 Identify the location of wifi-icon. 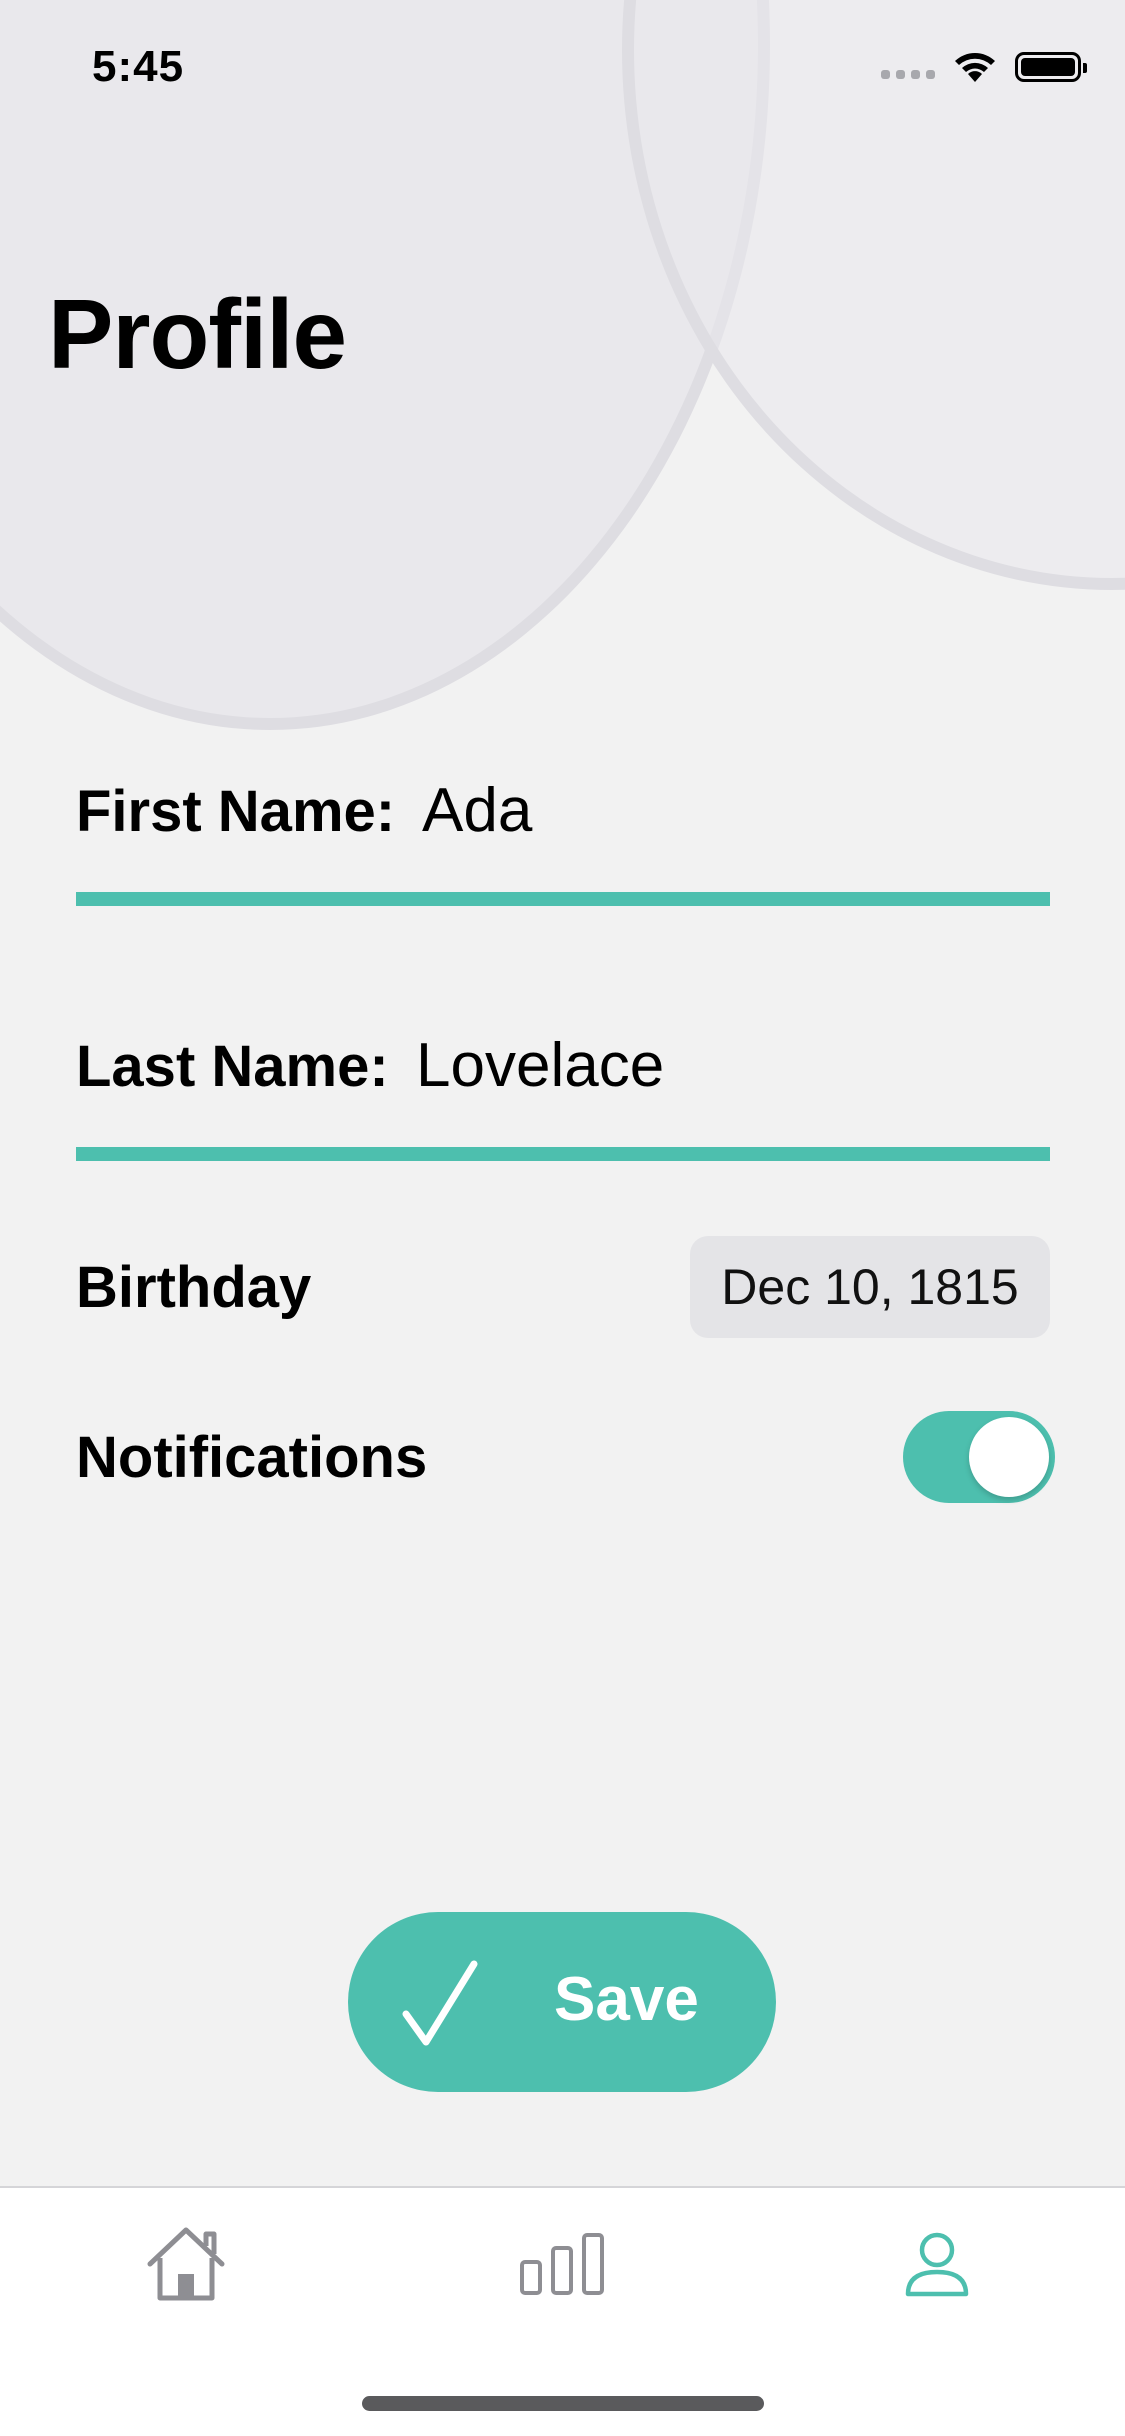
(975, 67).